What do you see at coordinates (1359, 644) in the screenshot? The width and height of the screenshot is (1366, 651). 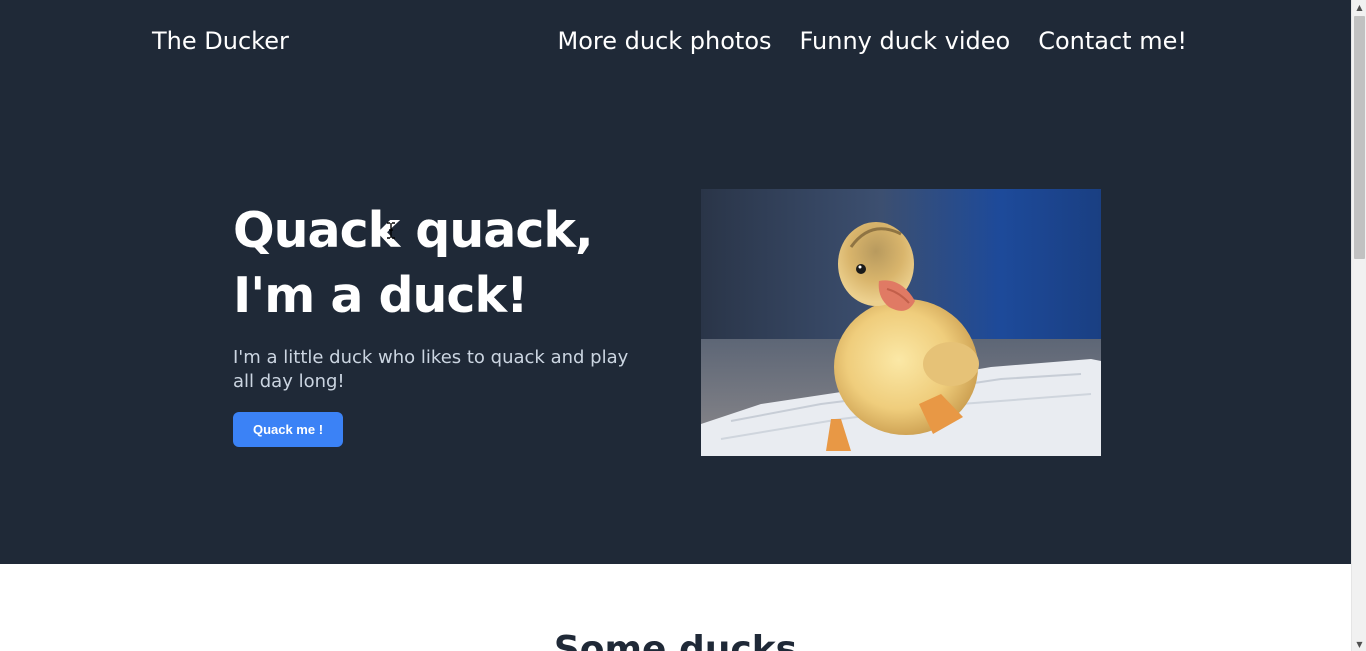 I see `scroll-down-arrow-icon: ▼` at bounding box center [1359, 644].